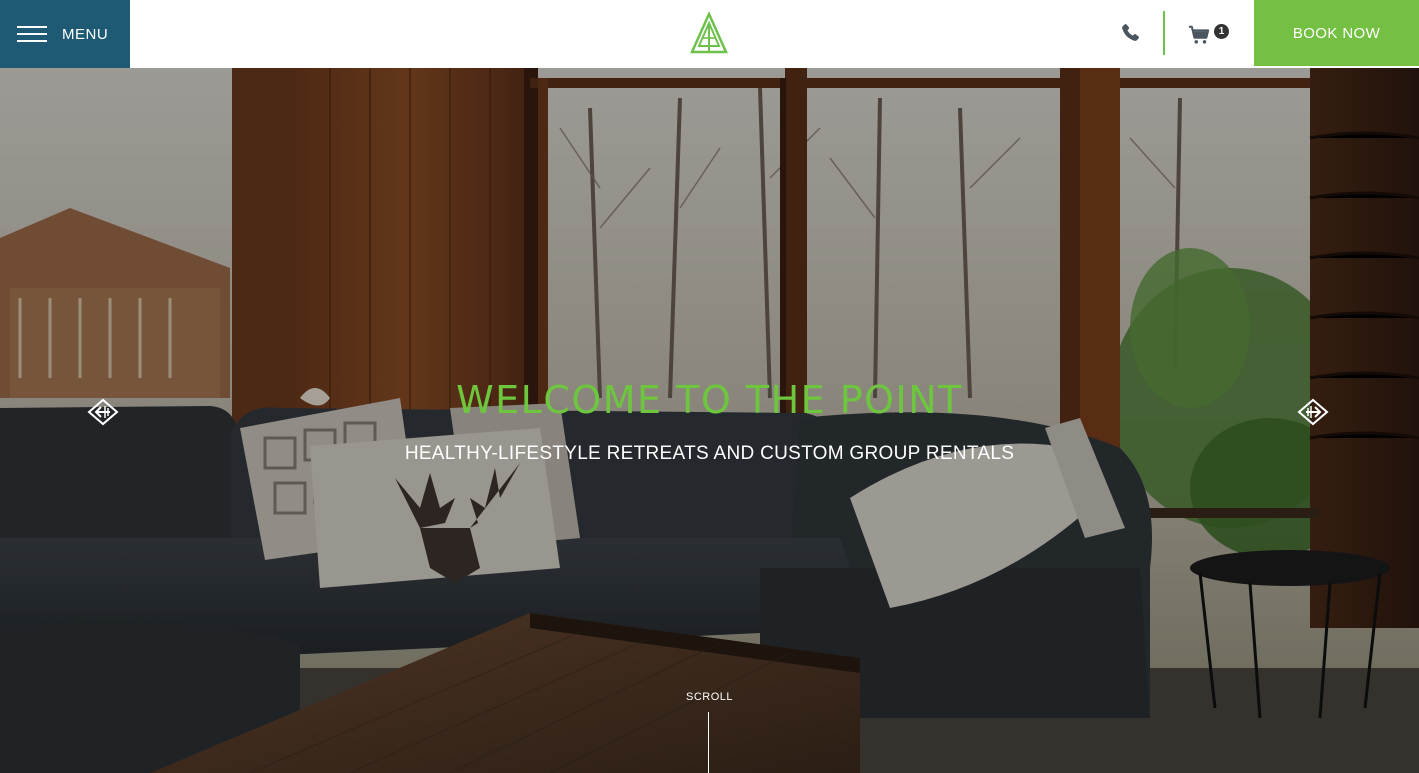 The height and width of the screenshot is (773, 1419). I want to click on phone-icon, so click(1130, 33).